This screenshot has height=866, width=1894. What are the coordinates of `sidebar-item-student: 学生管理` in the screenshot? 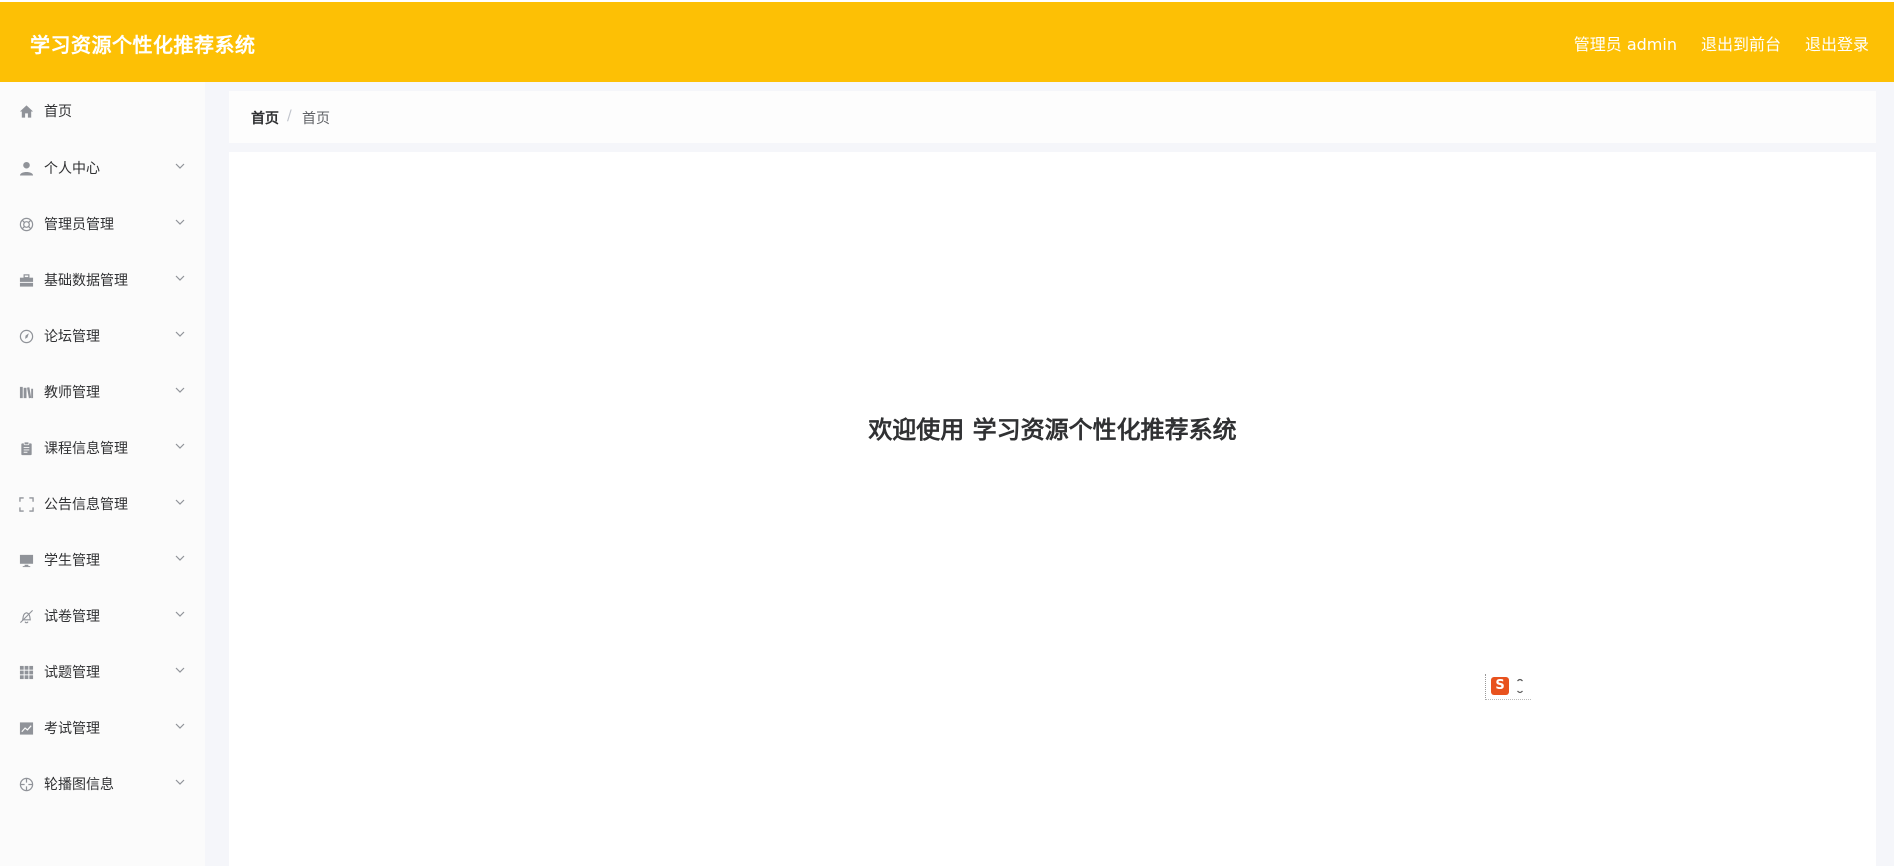 It's located at (102, 560).